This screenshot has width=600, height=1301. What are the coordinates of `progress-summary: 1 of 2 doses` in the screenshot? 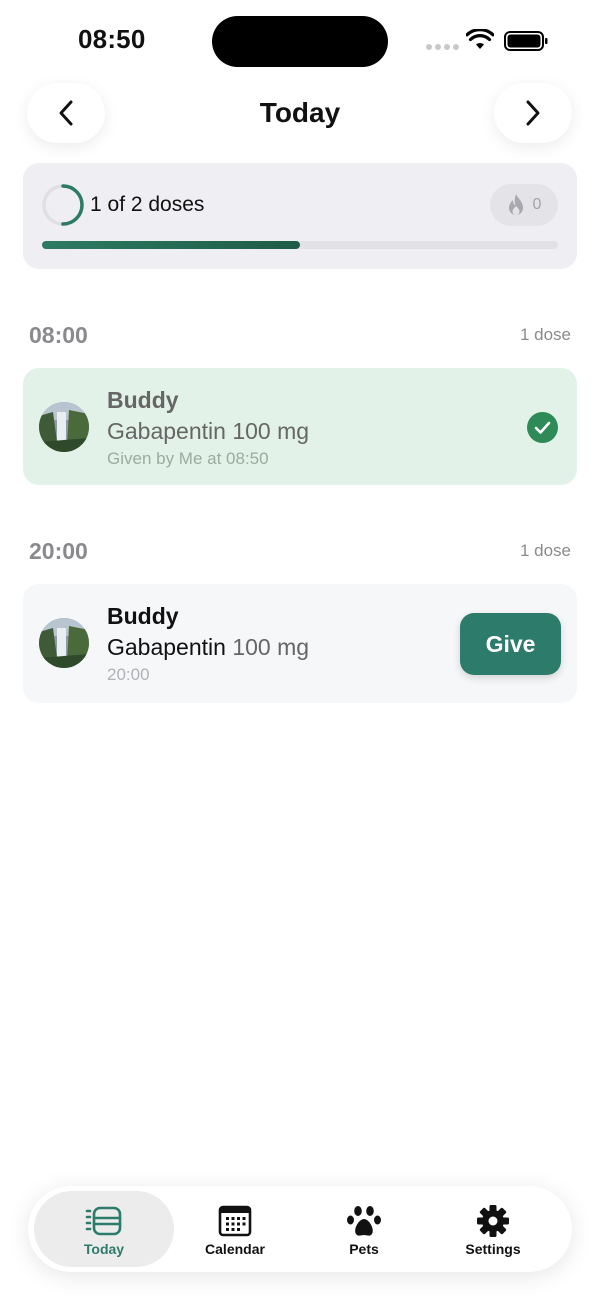 It's located at (147, 204).